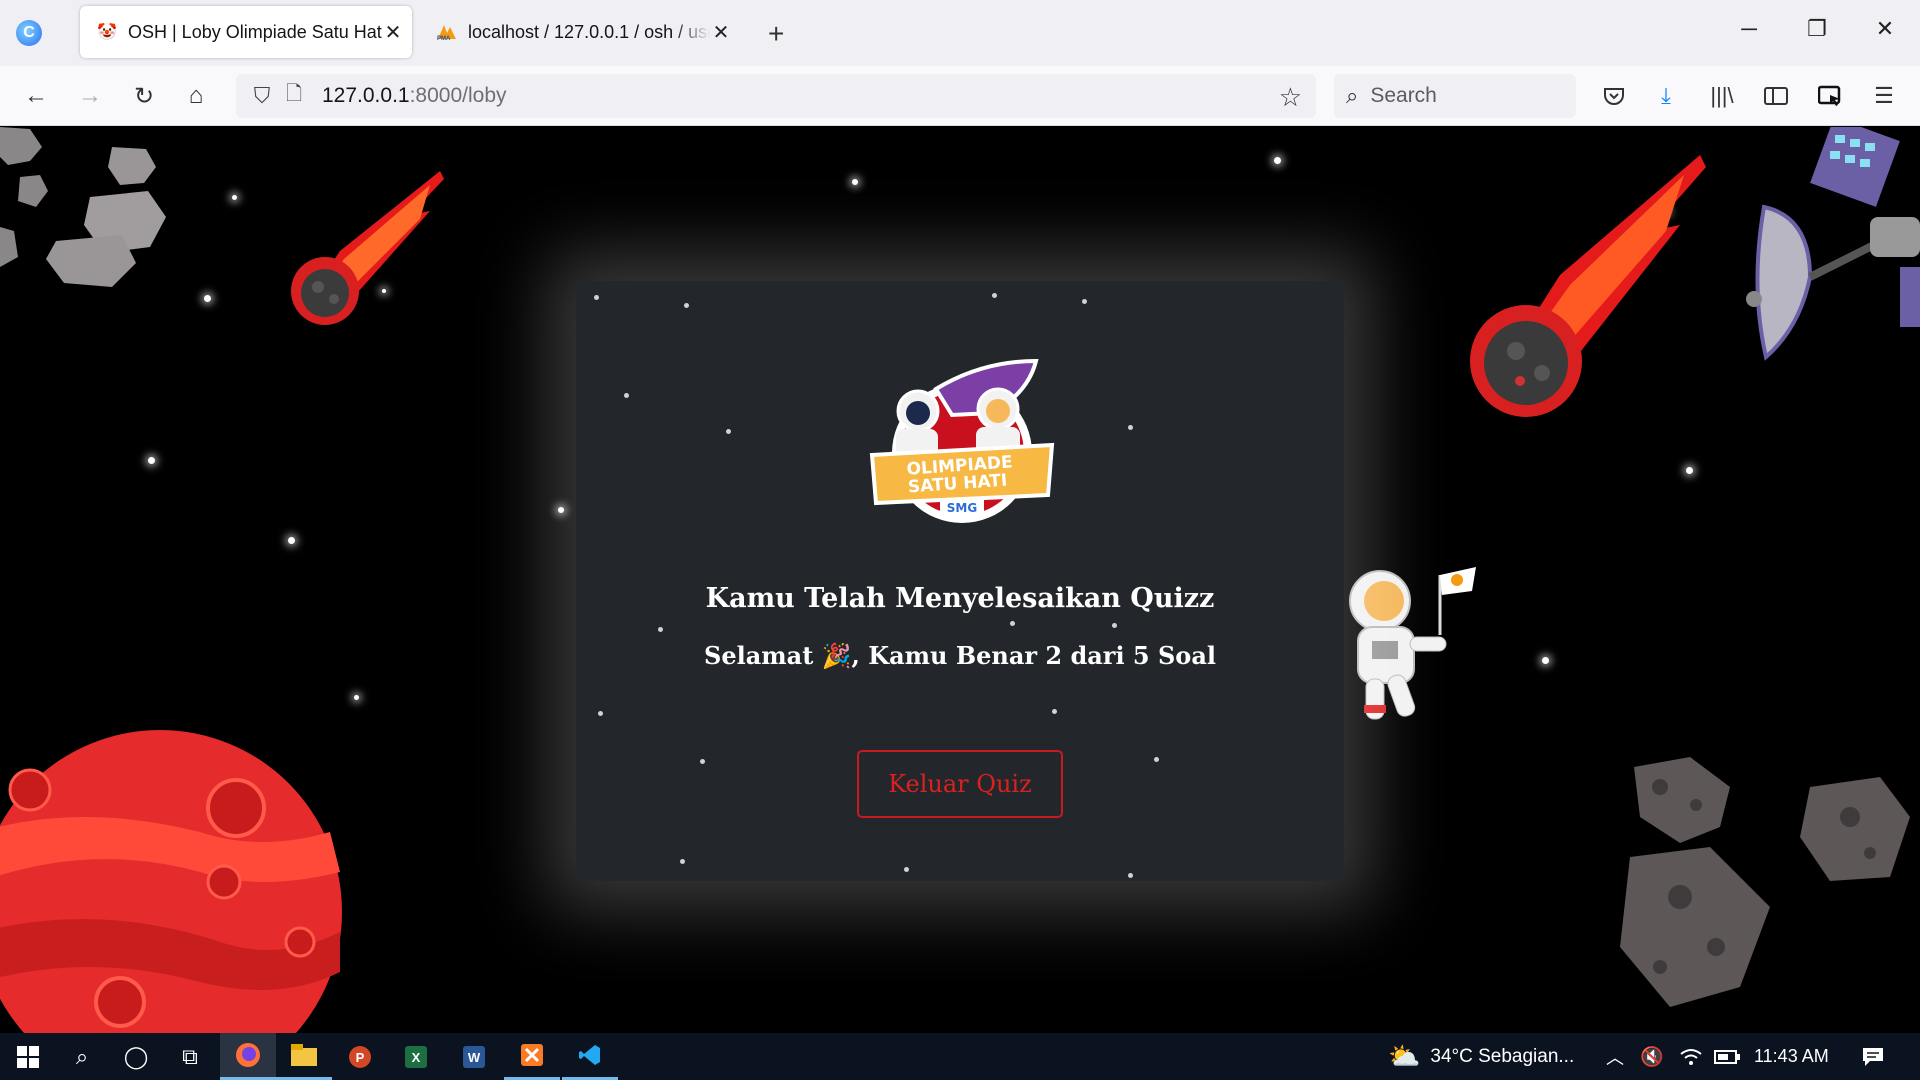 The image size is (1920, 1080). Describe the element at coordinates (962, 438) in the screenshot. I see `olimpiade-satu-hati-logo: OLIMPIADE SATU HATI SMG` at that location.